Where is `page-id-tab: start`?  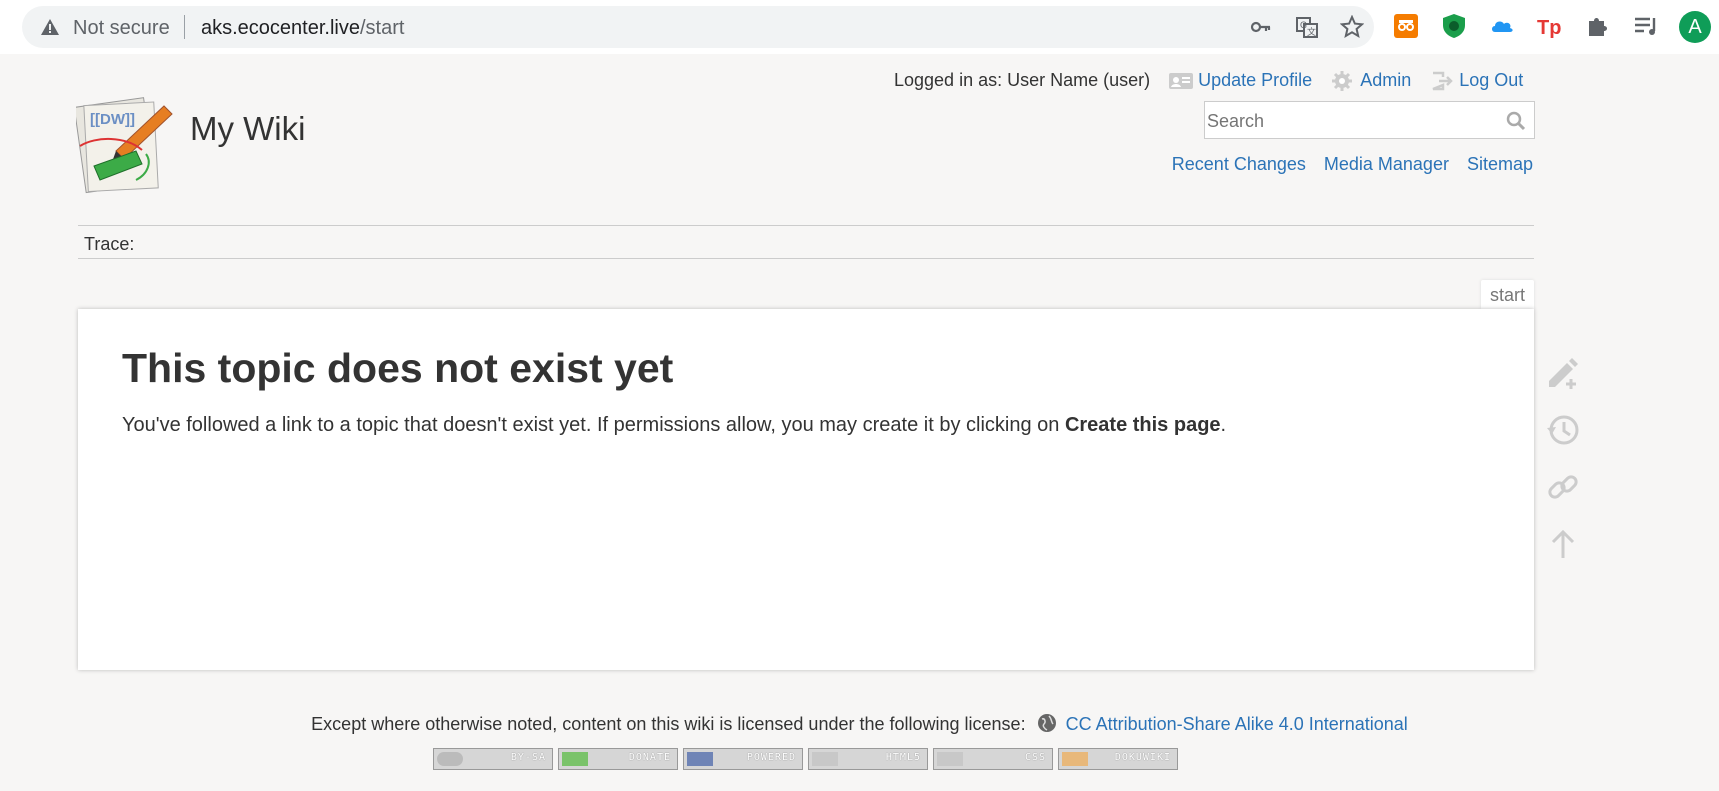 page-id-tab: start is located at coordinates (1507, 295).